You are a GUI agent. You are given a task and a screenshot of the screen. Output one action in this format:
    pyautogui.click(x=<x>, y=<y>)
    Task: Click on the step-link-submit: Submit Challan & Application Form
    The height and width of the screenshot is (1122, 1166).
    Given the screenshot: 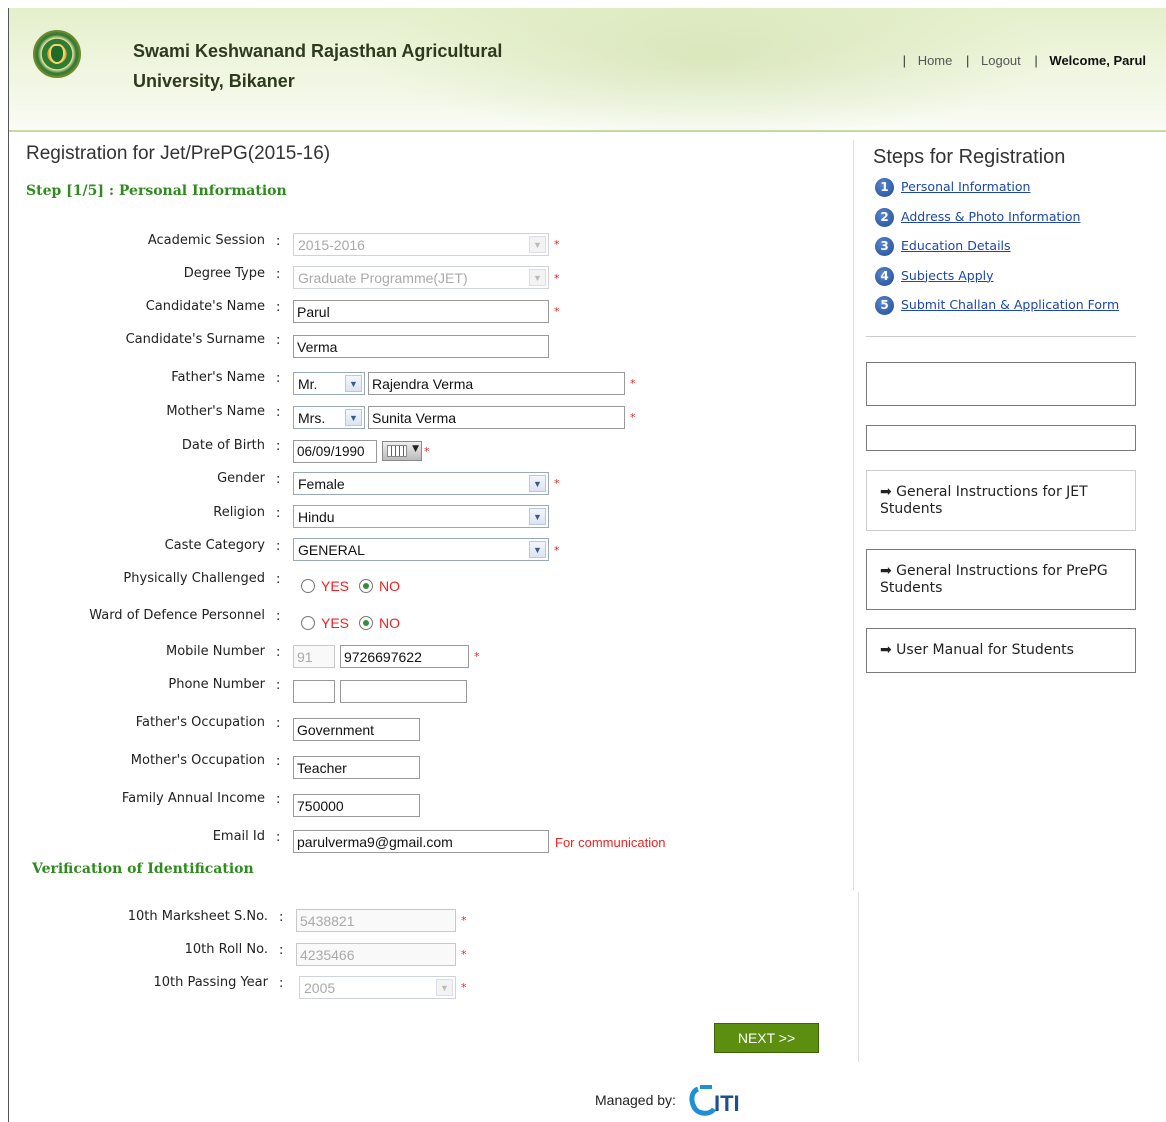 What is the action you would take?
    pyautogui.click(x=1010, y=304)
    